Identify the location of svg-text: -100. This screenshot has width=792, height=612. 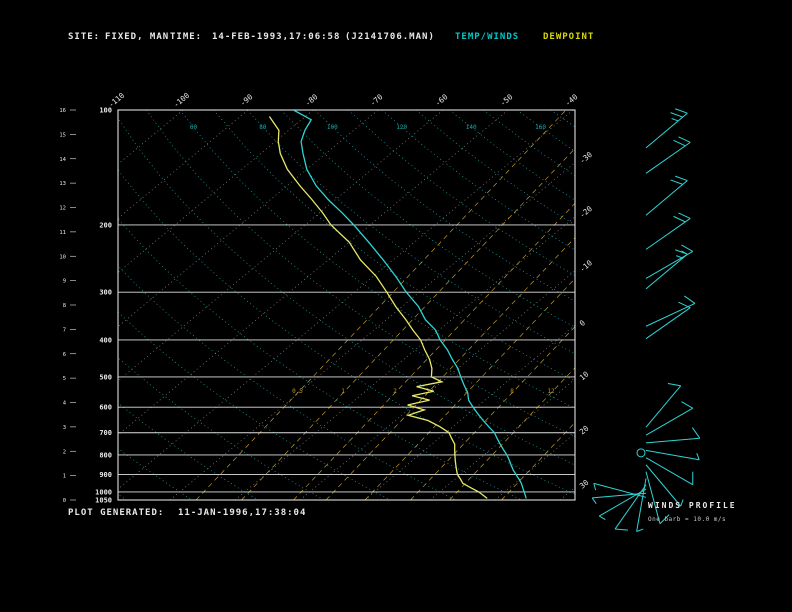
(182, 100).